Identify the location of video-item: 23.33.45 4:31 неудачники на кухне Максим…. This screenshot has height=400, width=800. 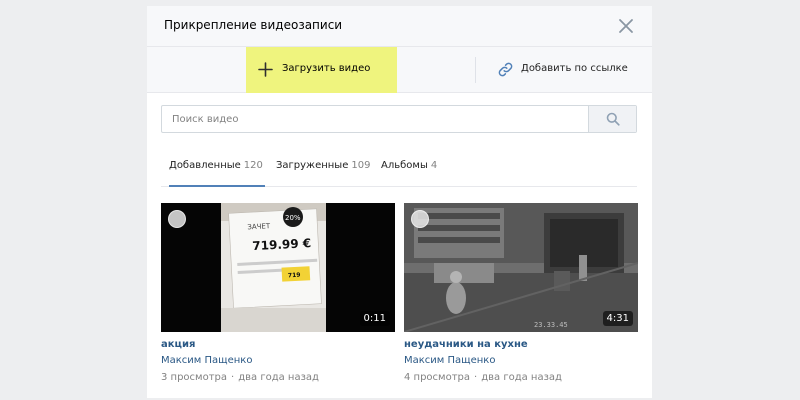
(521, 298).